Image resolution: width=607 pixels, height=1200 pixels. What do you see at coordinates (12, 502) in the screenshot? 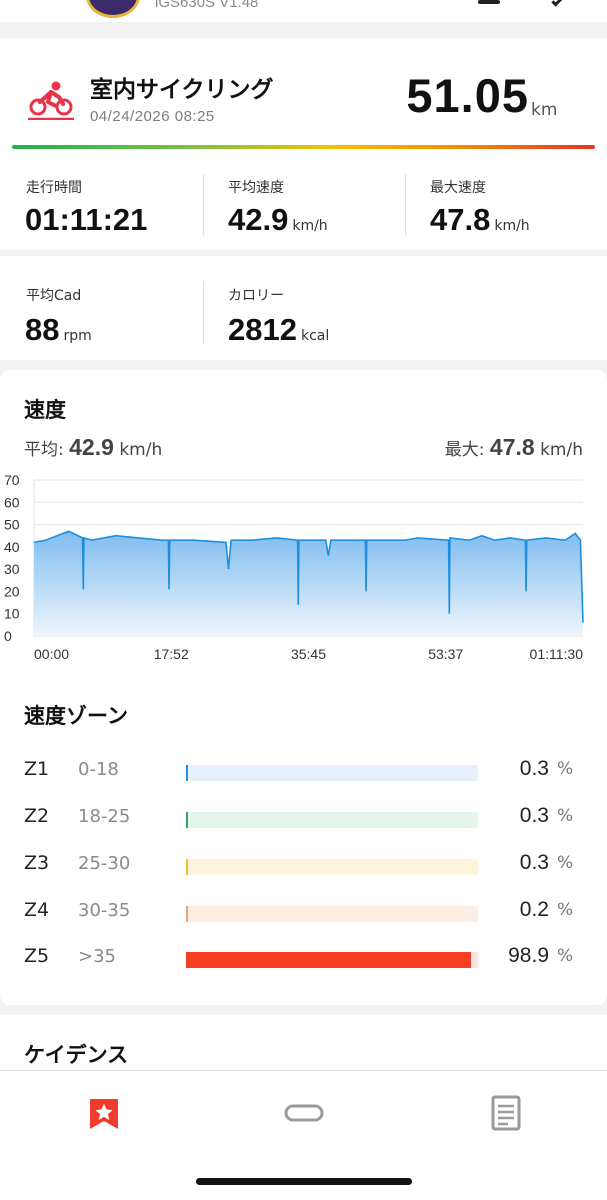
I see `y-tick-label: 60` at bounding box center [12, 502].